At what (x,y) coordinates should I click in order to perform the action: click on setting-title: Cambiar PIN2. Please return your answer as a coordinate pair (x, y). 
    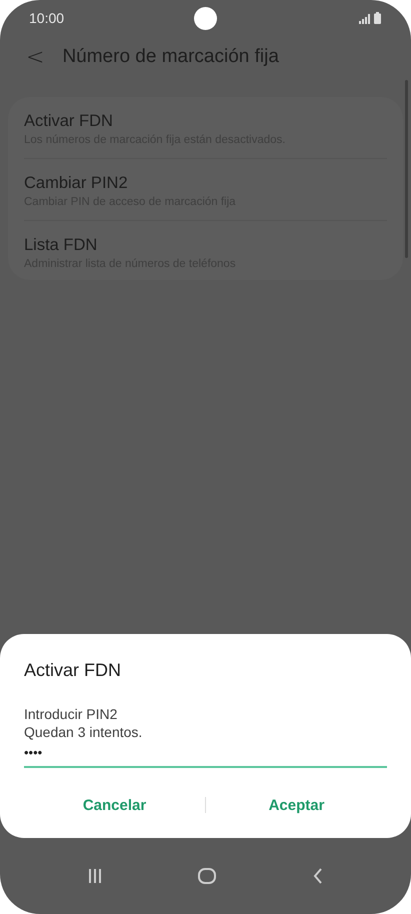
    Looking at the image, I should click on (205, 183).